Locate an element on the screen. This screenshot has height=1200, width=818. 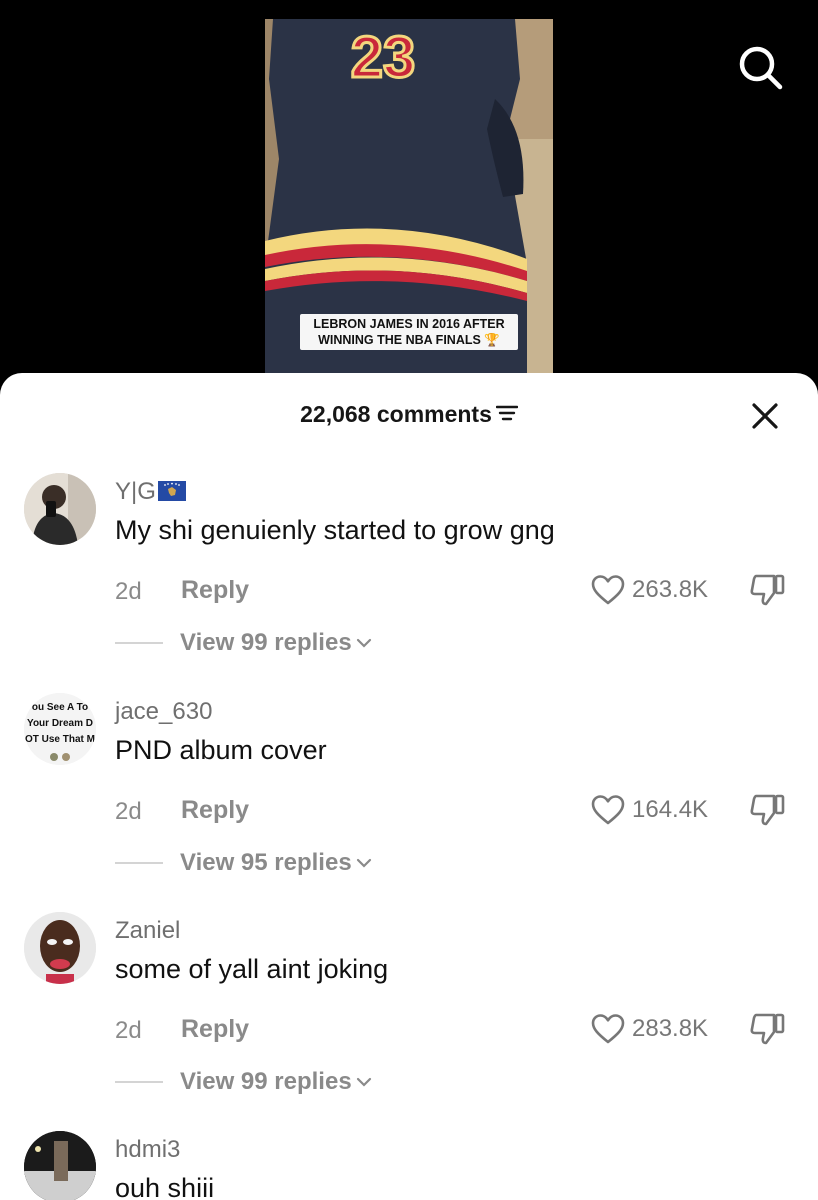
jersey-number: 23 is located at coordinates (383, 57).